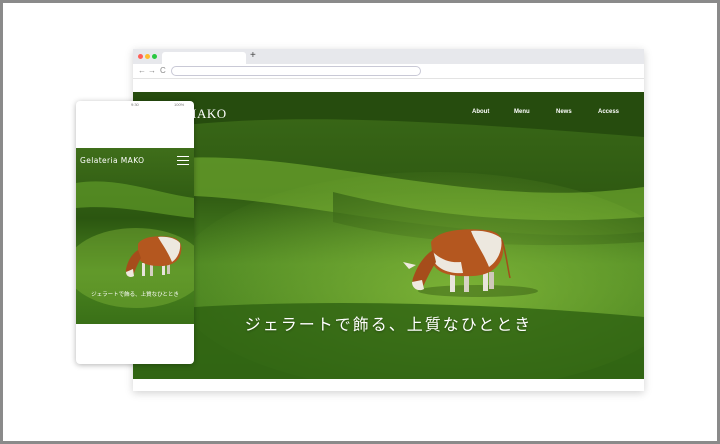  What do you see at coordinates (154, 56) in the screenshot?
I see `window-zoom-button` at bounding box center [154, 56].